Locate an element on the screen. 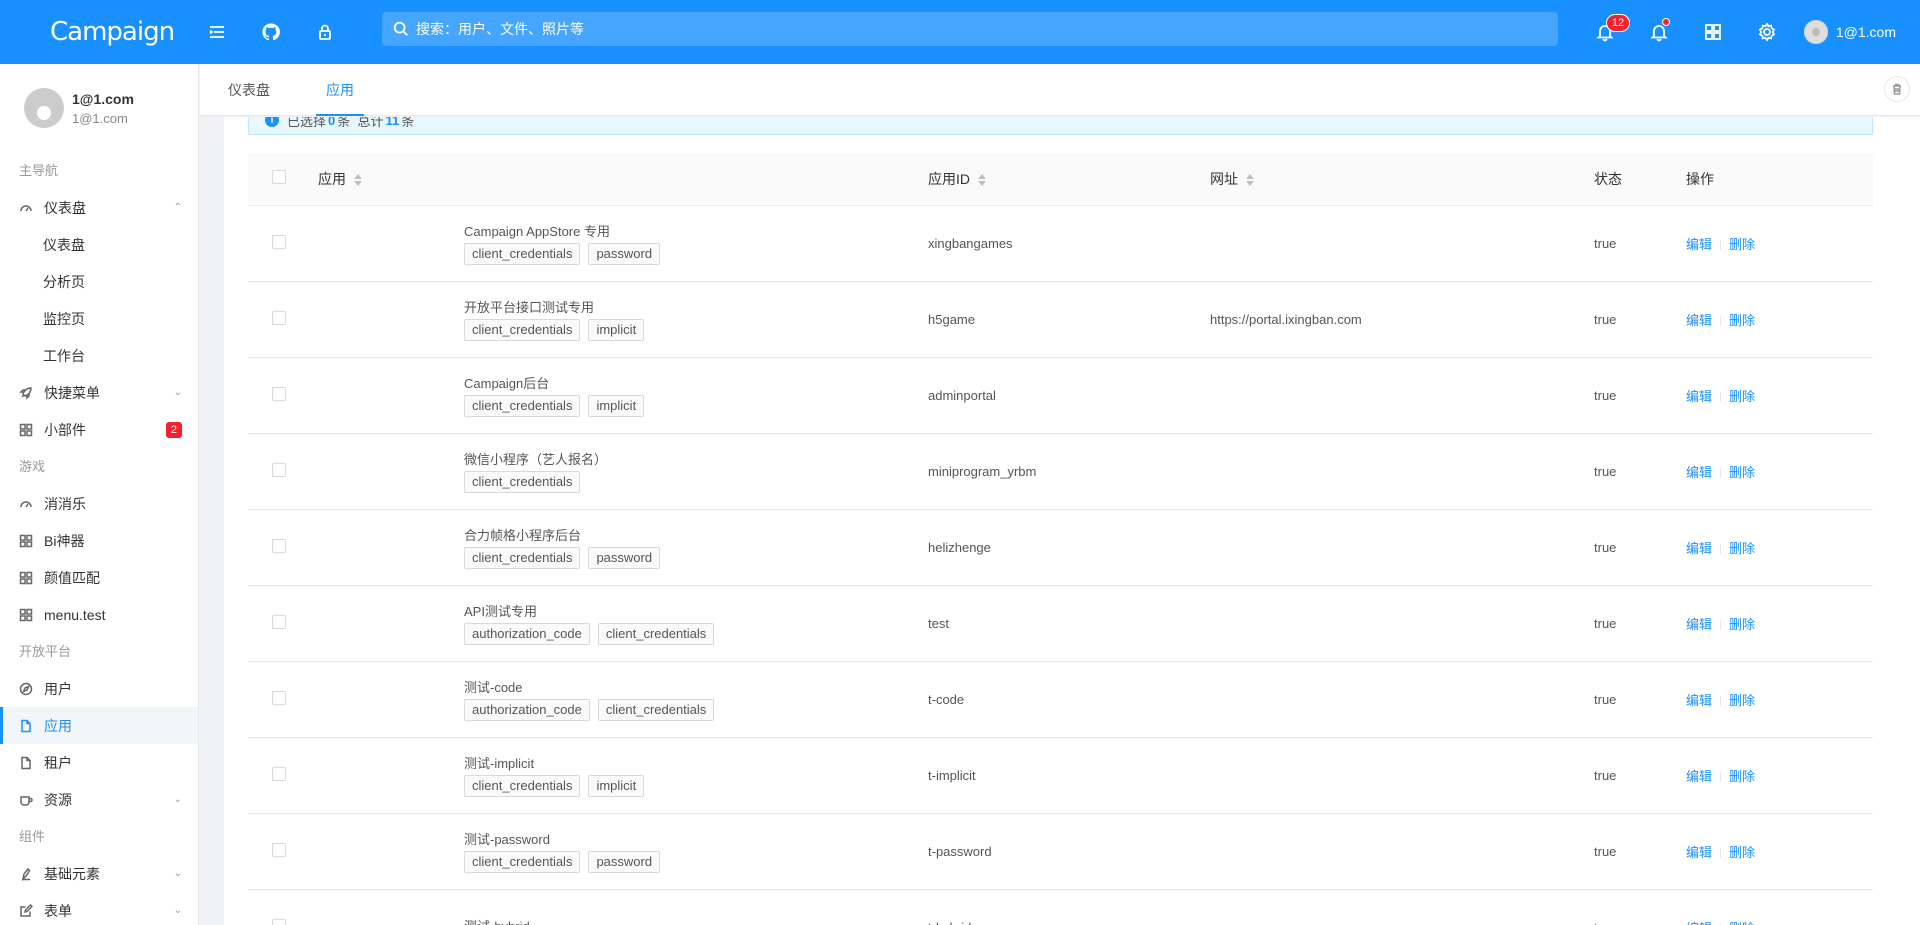  sidebar-item-users: 用户 is located at coordinates (99, 688).